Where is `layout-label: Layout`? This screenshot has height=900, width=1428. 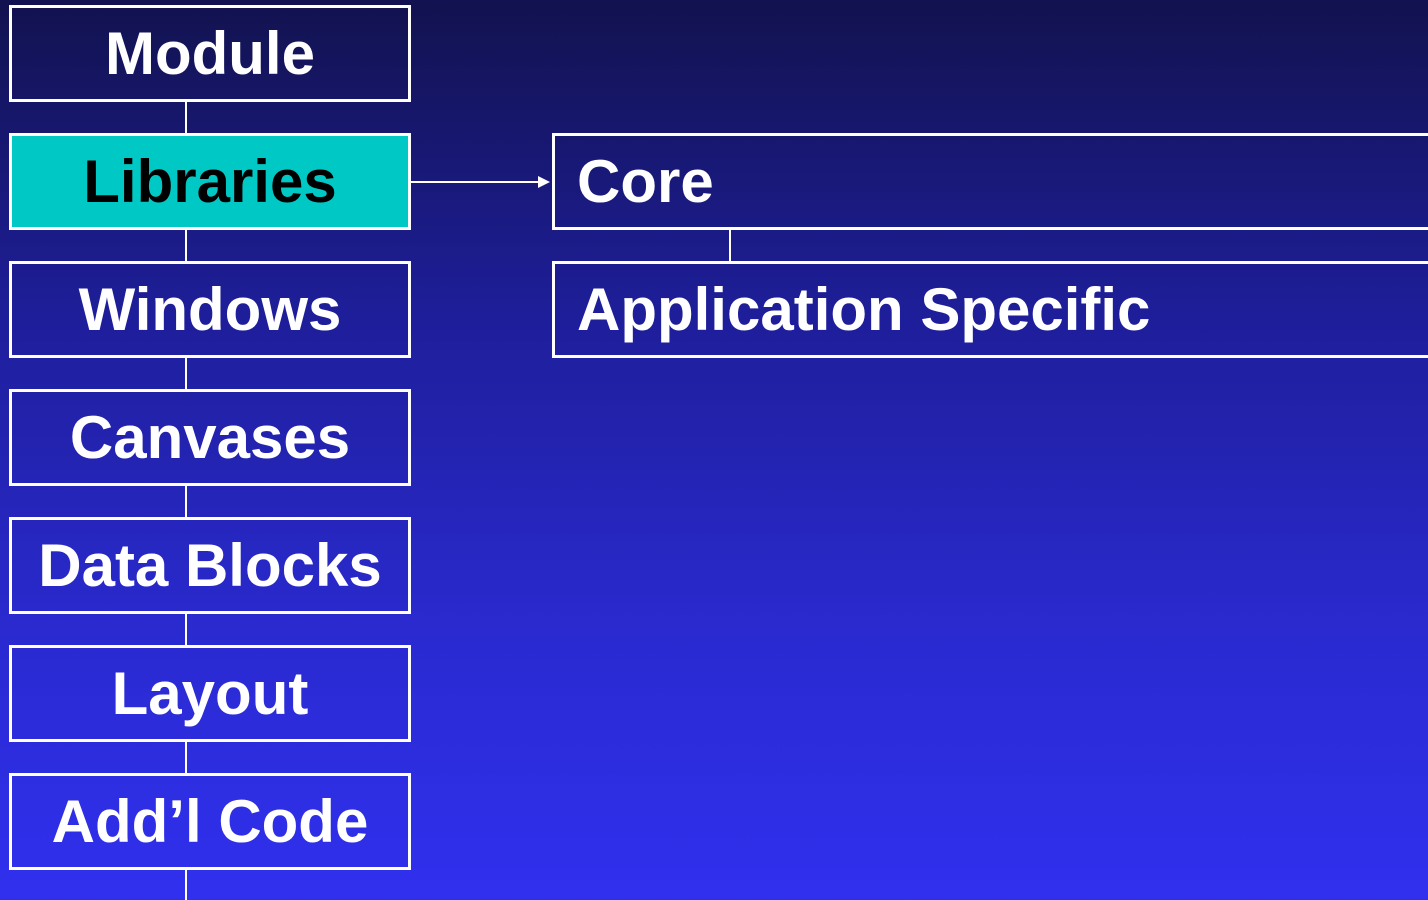
layout-label: Layout is located at coordinates (210, 693).